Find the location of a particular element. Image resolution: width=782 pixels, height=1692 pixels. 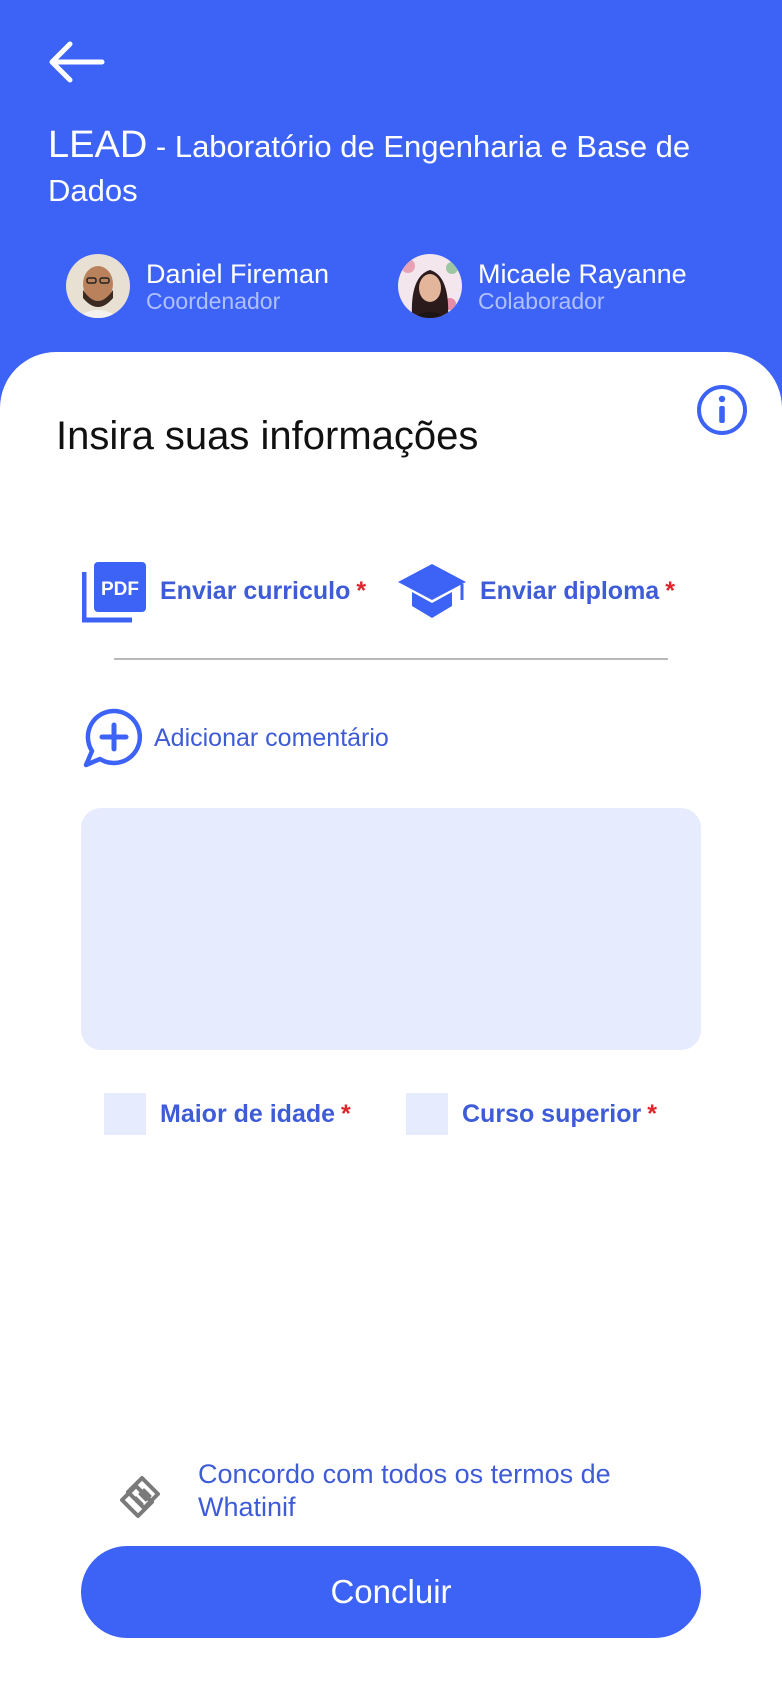

terms-text: Concordo com todos os termos de Whatinif is located at coordinates (404, 1490).